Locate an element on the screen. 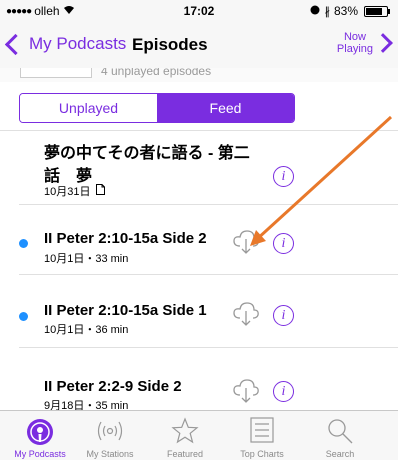  podcast-artwork is located at coordinates (56, 73).